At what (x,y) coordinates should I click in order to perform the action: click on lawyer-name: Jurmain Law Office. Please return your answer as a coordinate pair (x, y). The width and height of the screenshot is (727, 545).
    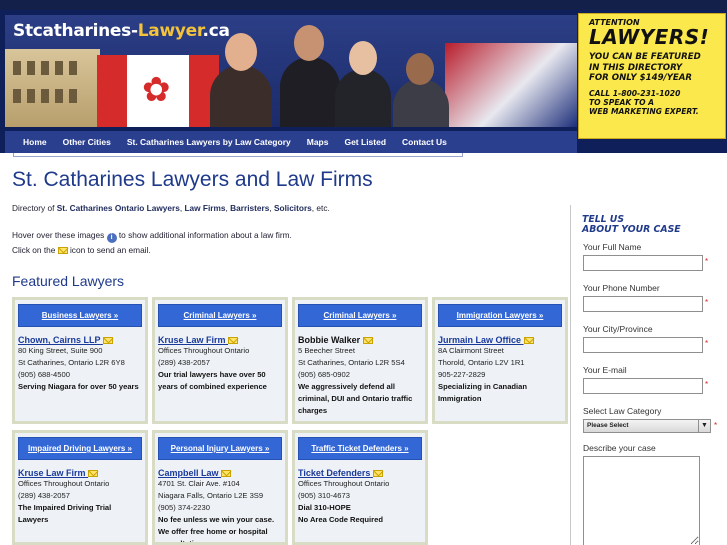
    Looking at the image, I should click on (500, 340).